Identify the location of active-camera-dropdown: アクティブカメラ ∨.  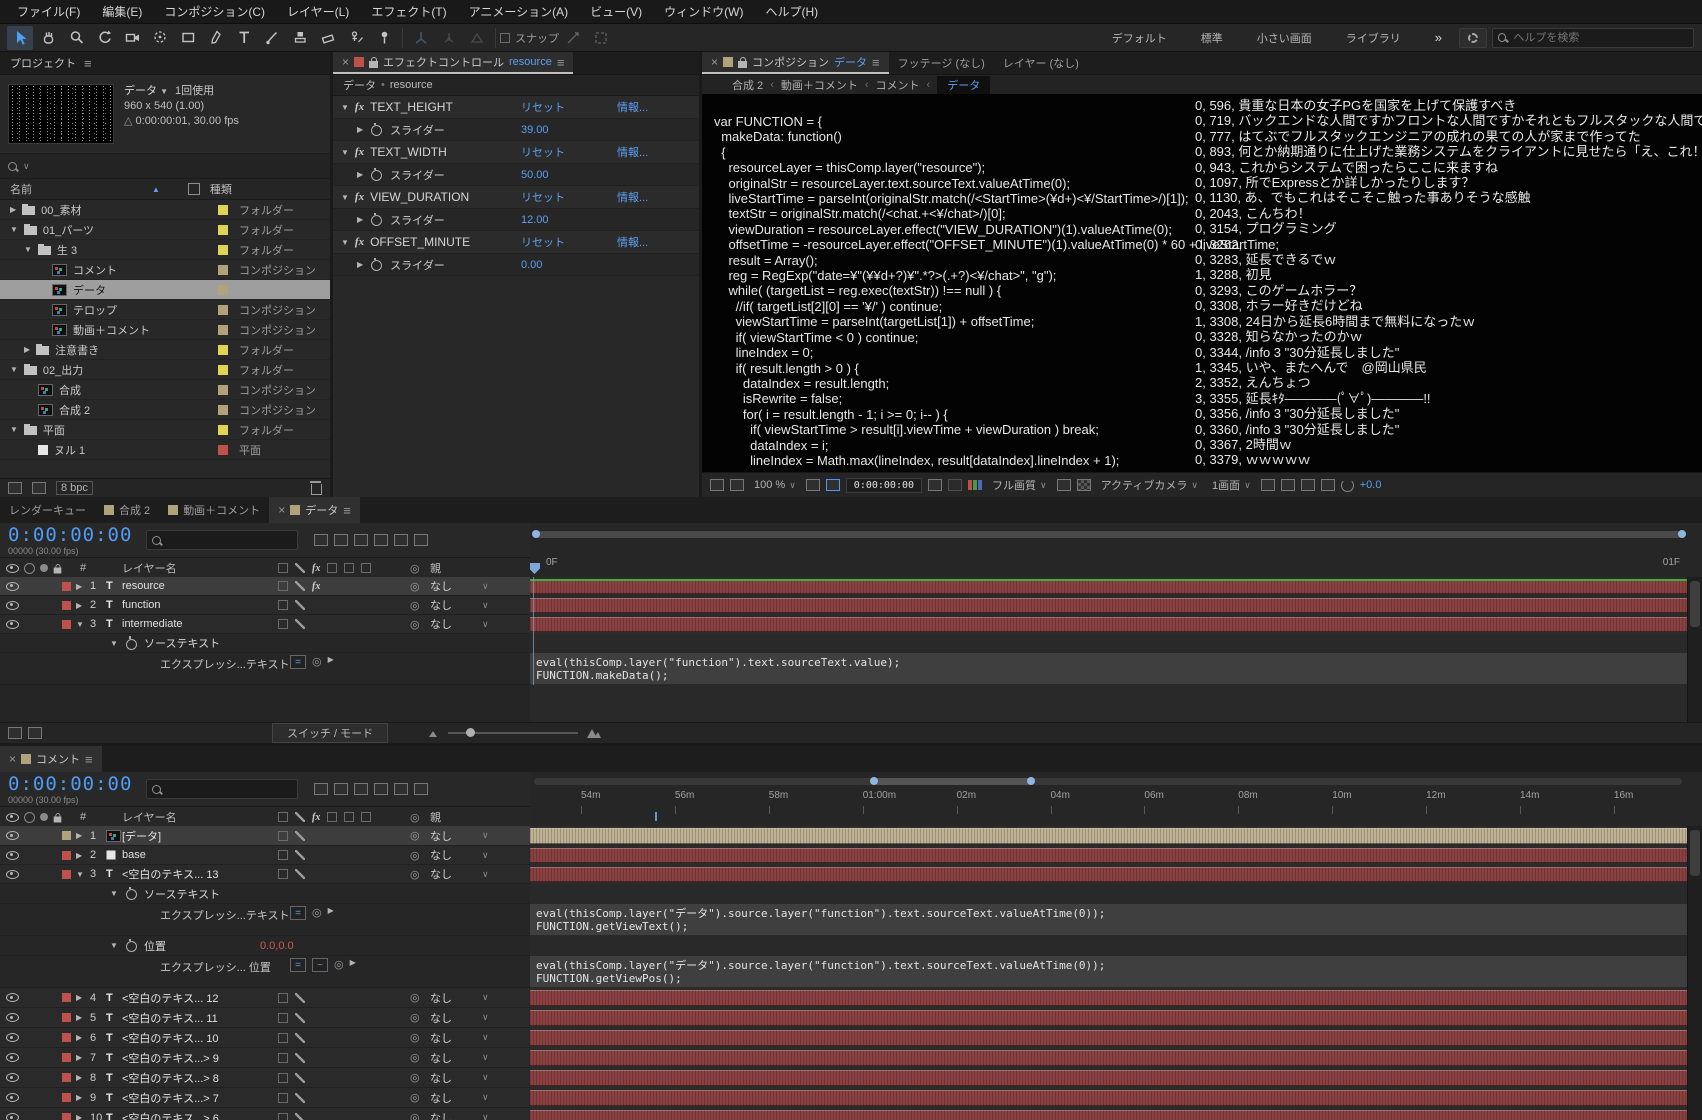
(1149, 485).